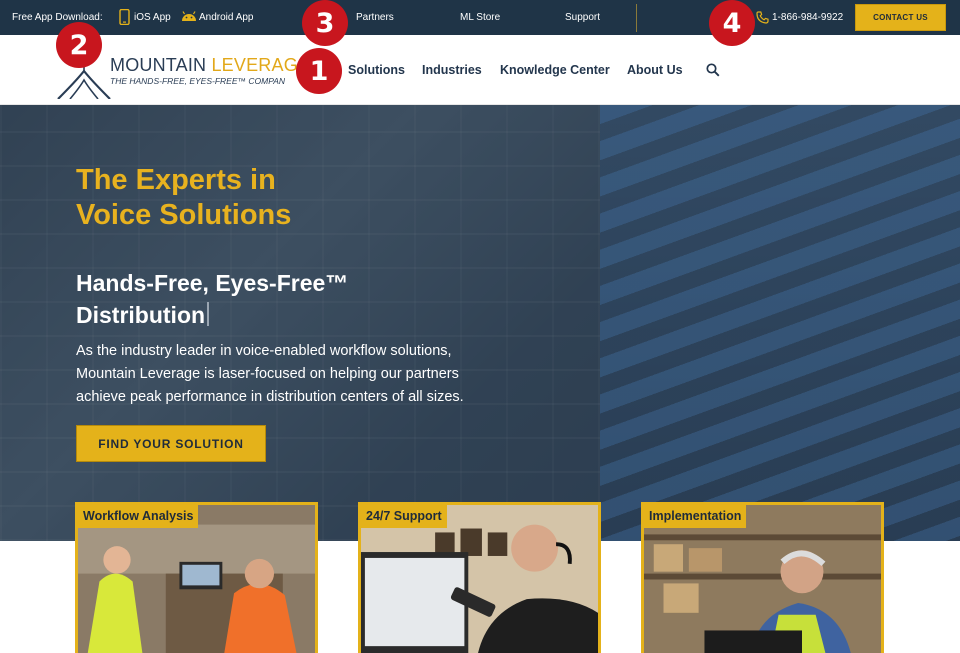 This screenshot has width=960, height=653. Describe the element at coordinates (161, 65) in the screenshot. I see `logo-wordmark-part1: MOUNTAIN` at that location.